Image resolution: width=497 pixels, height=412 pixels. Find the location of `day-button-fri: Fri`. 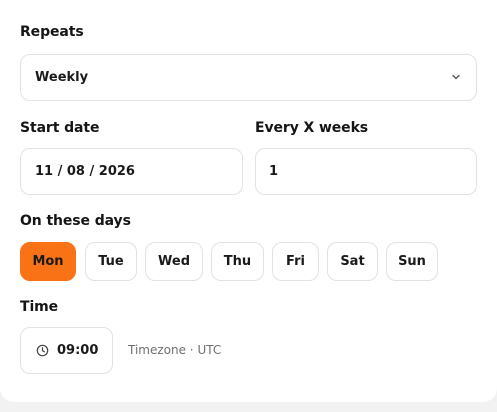

day-button-fri: Fri is located at coordinates (295, 261).